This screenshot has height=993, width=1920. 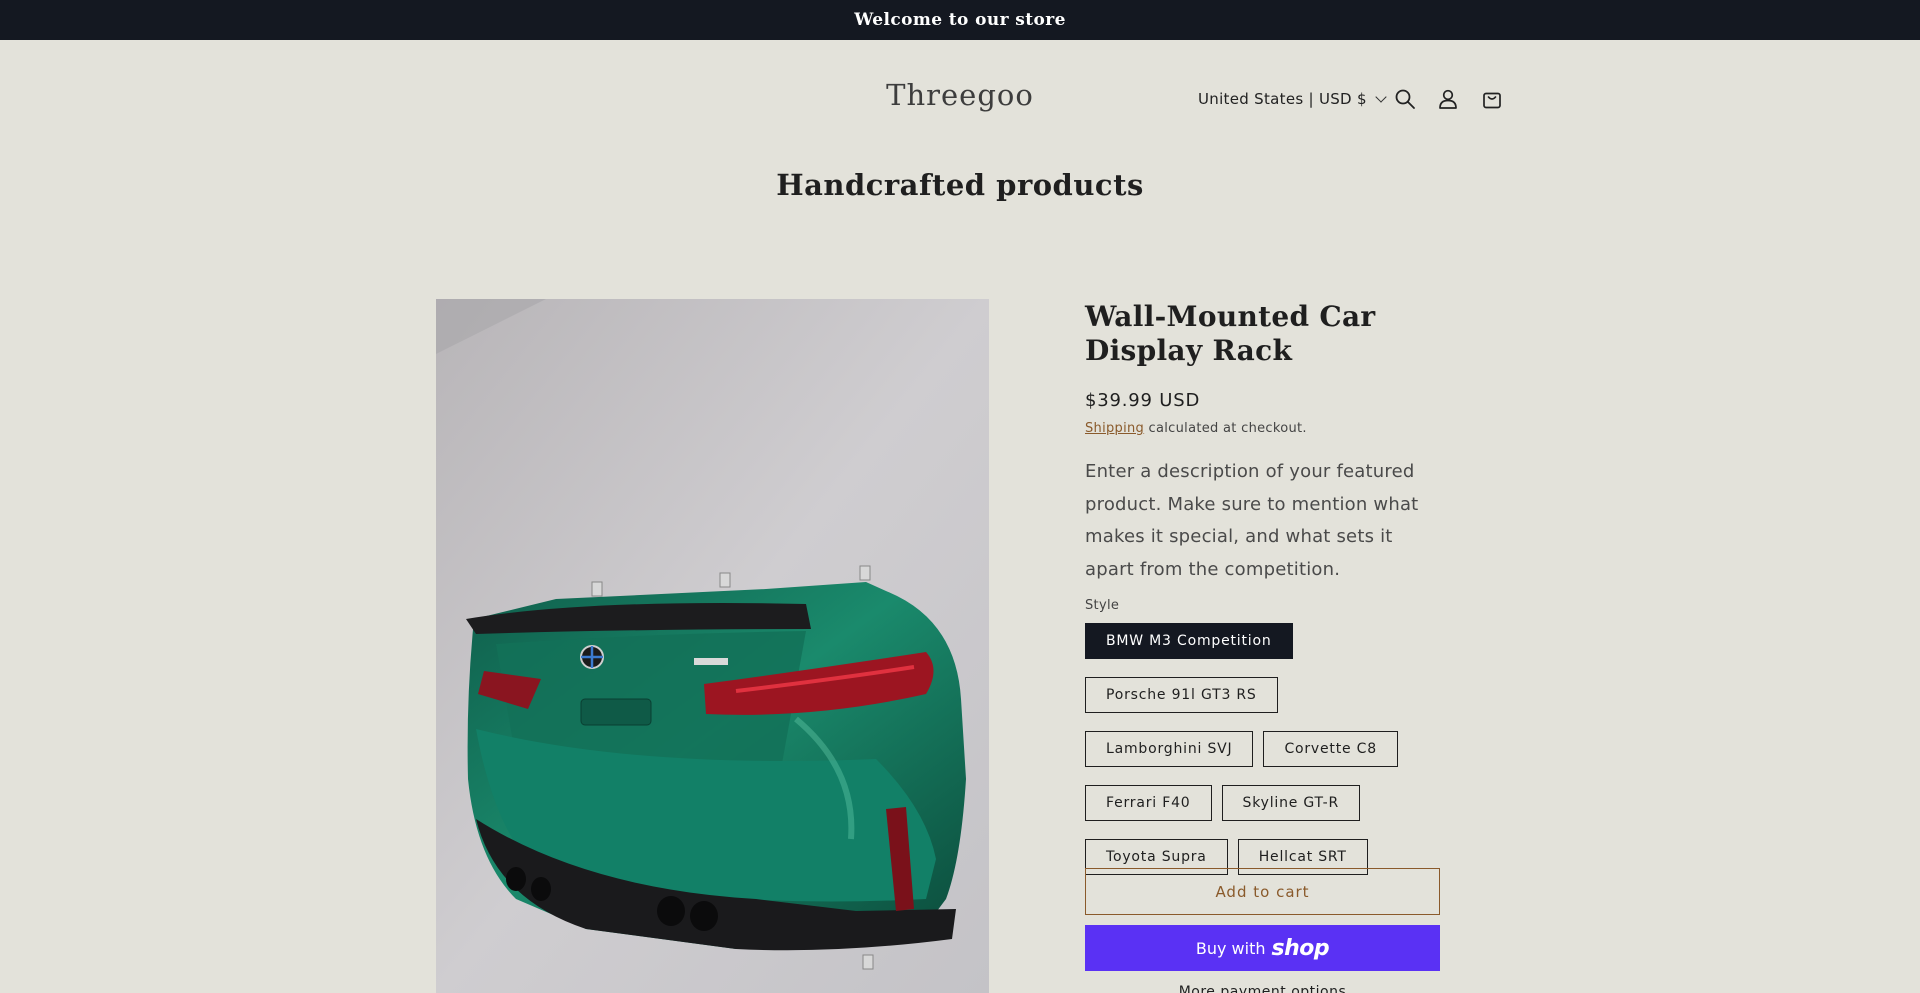 I want to click on cart-icon, so click(x=1492, y=99).